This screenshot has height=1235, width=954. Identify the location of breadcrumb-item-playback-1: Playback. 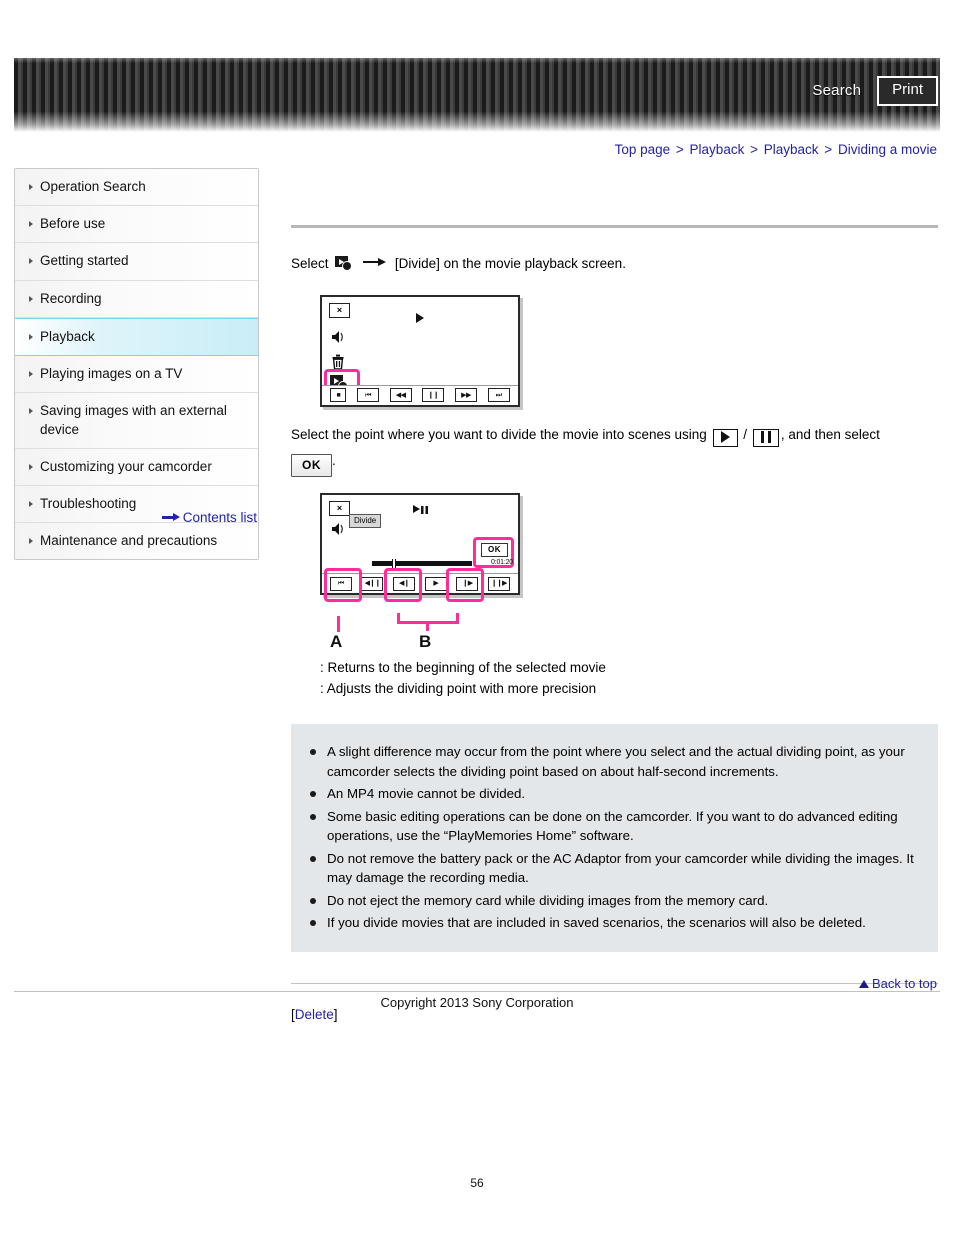
(717, 149).